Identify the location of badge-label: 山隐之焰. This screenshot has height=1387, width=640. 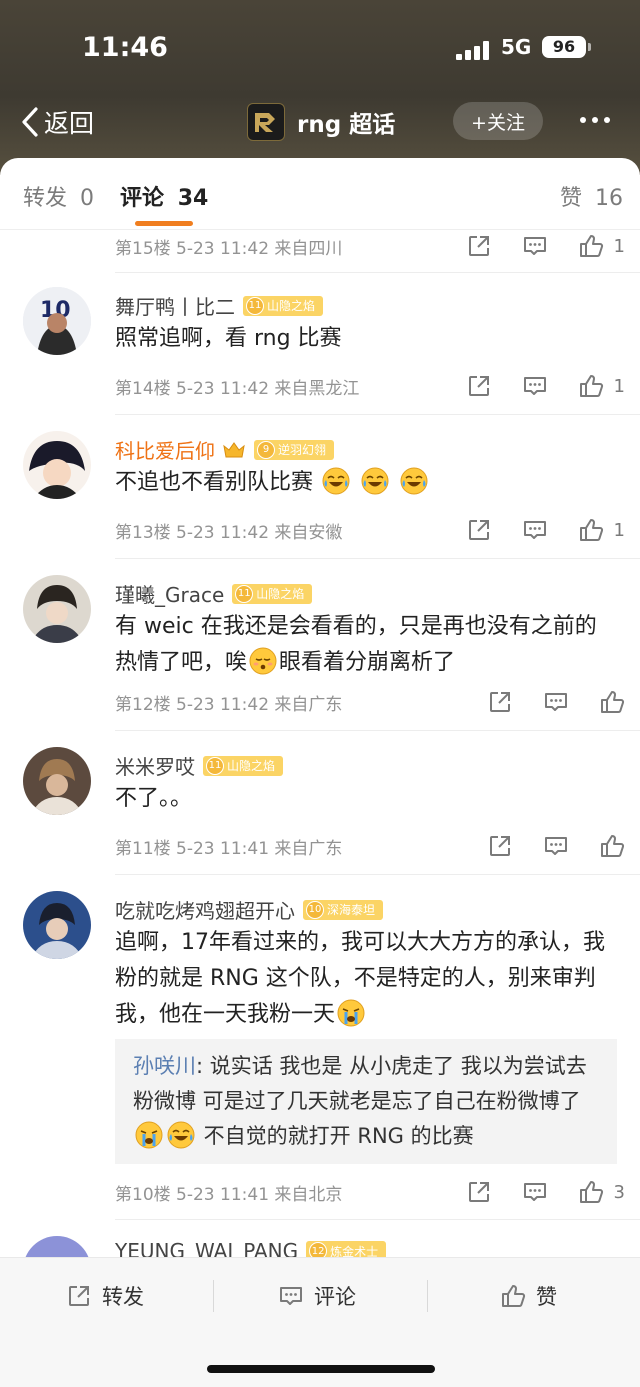
(251, 766).